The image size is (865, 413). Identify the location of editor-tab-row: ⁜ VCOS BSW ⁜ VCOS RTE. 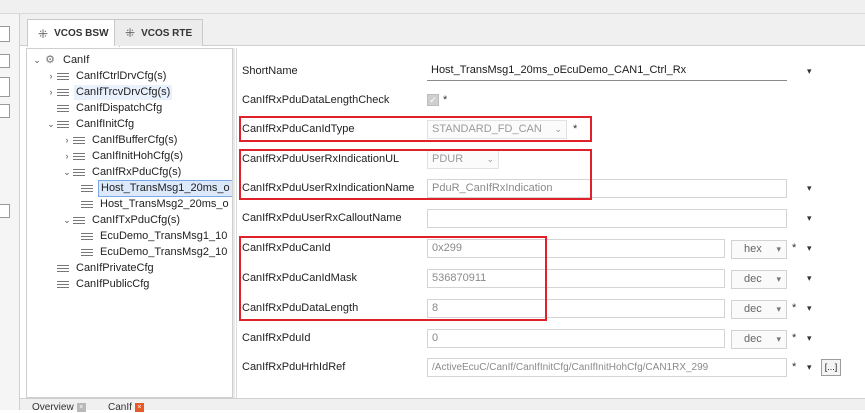
(442, 30).